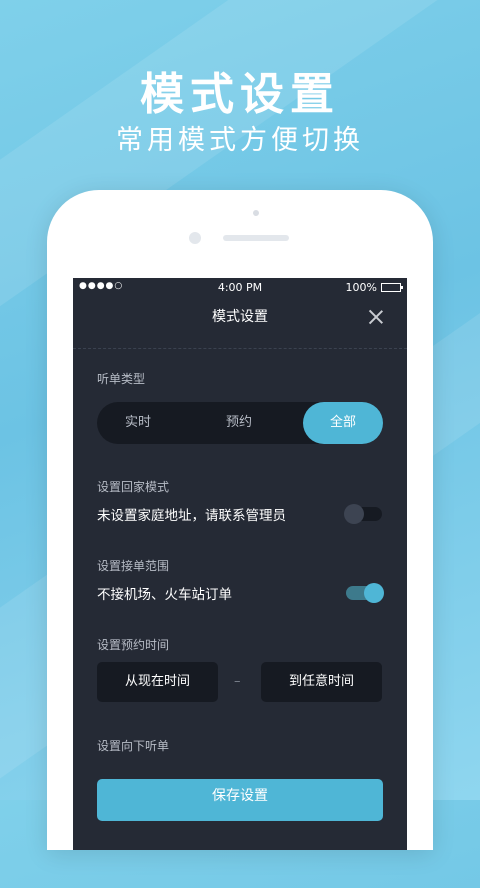  What do you see at coordinates (256, 213) in the screenshot?
I see `sensor-dot` at bounding box center [256, 213].